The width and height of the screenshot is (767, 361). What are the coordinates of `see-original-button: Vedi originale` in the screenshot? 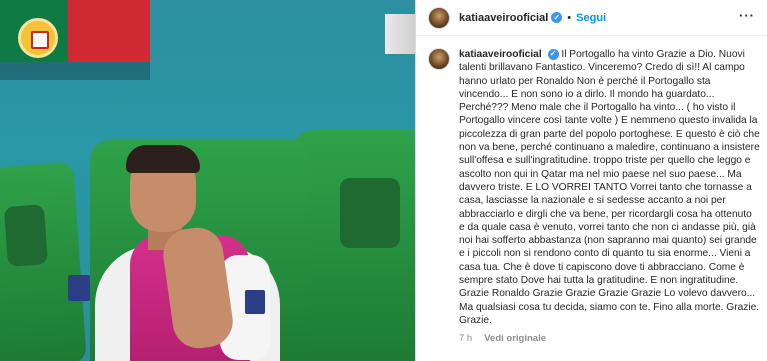 It's located at (515, 338).